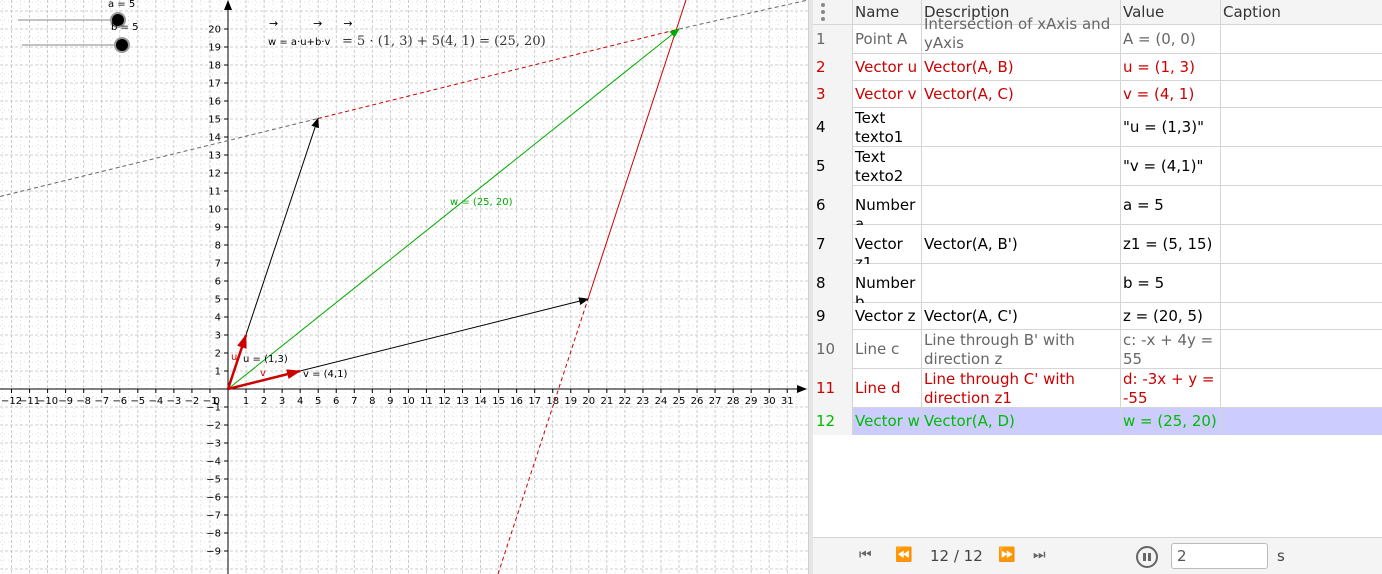 This screenshot has width=1382, height=574. What do you see at coordinates (971, 316) in the screenshot?
I see `row-description: Vector(A, C')` at bounding box center [971, 316].